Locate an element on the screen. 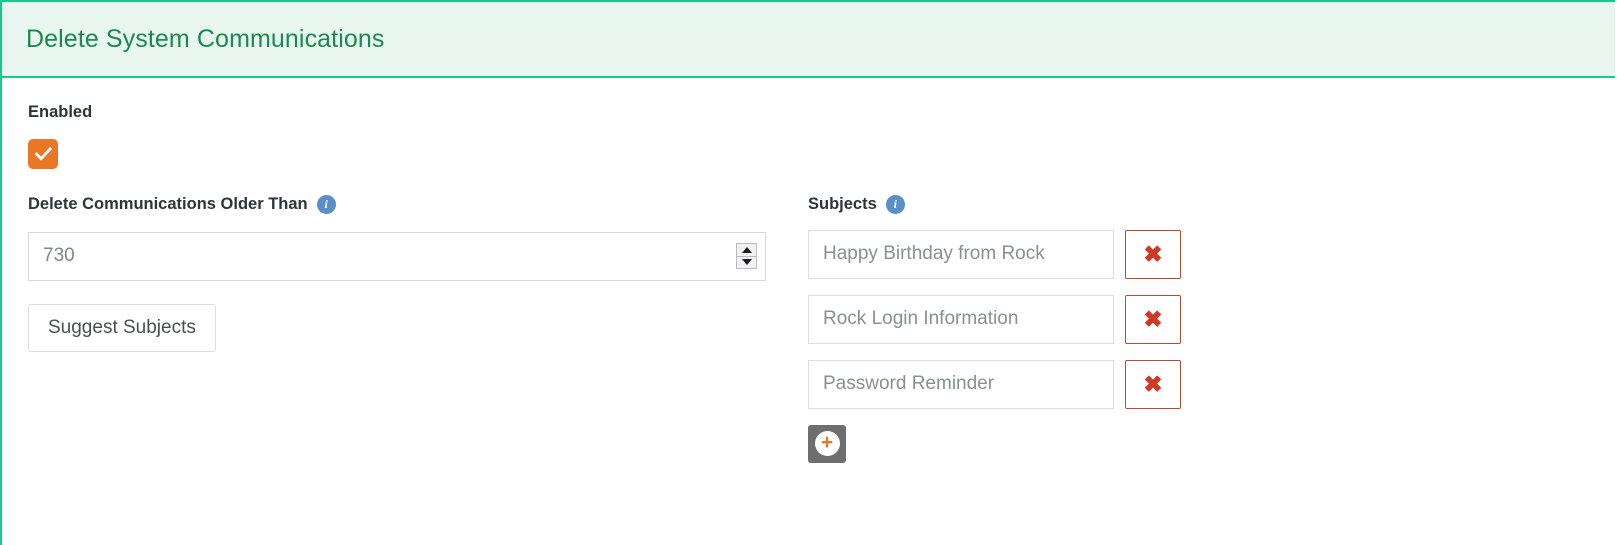  plus-circle-icon: + is located at coordinates (827, 443).